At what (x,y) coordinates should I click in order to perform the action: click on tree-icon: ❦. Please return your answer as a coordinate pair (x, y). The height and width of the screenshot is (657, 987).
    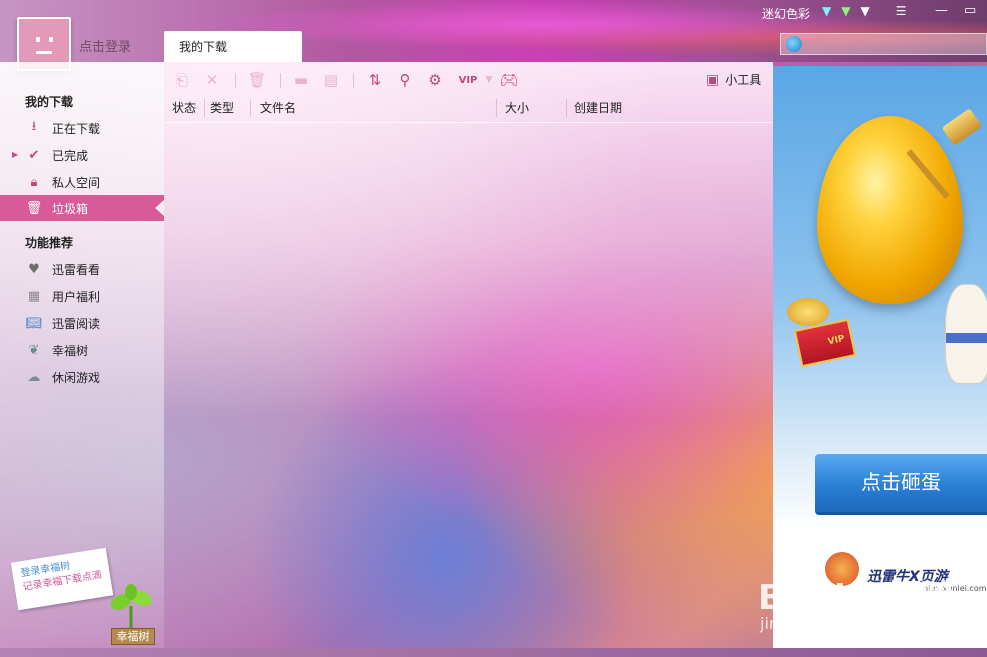
    Looking at the image, I should click on (34, 350).